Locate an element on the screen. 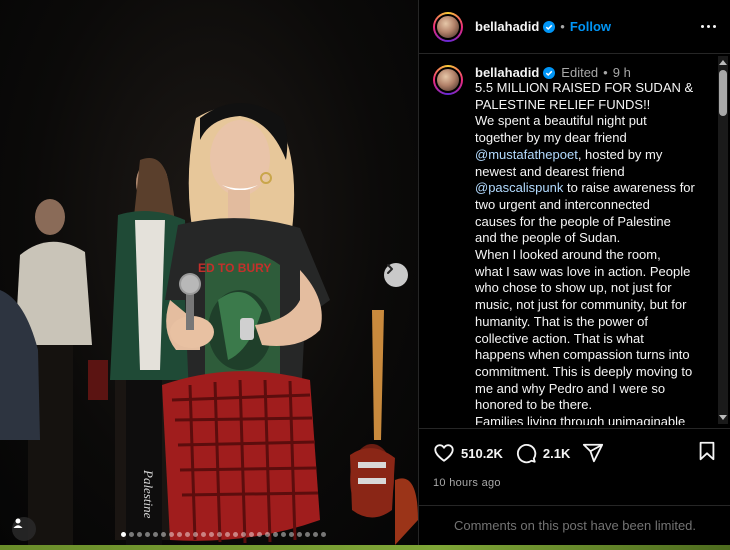  follow-button: Follow is located at coordinates (590, 26).